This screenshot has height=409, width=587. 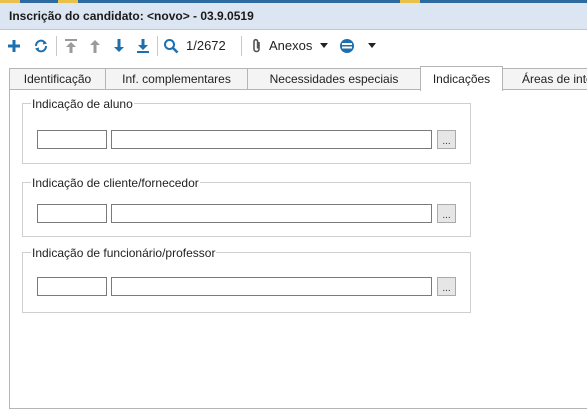 What do you see at coordinates (176, 78) in the screenshot?
I see `tab-inf-complementares: Inf. complementares` at bounding box center [176, 78].